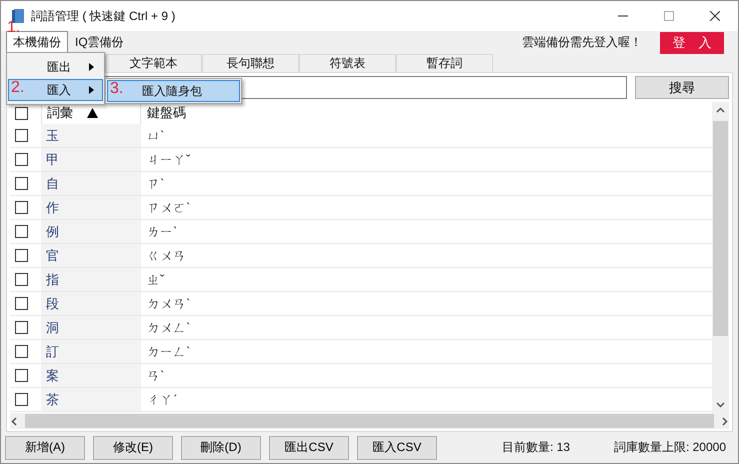  I want to click on chevron-up-icon, so click(720, 111).